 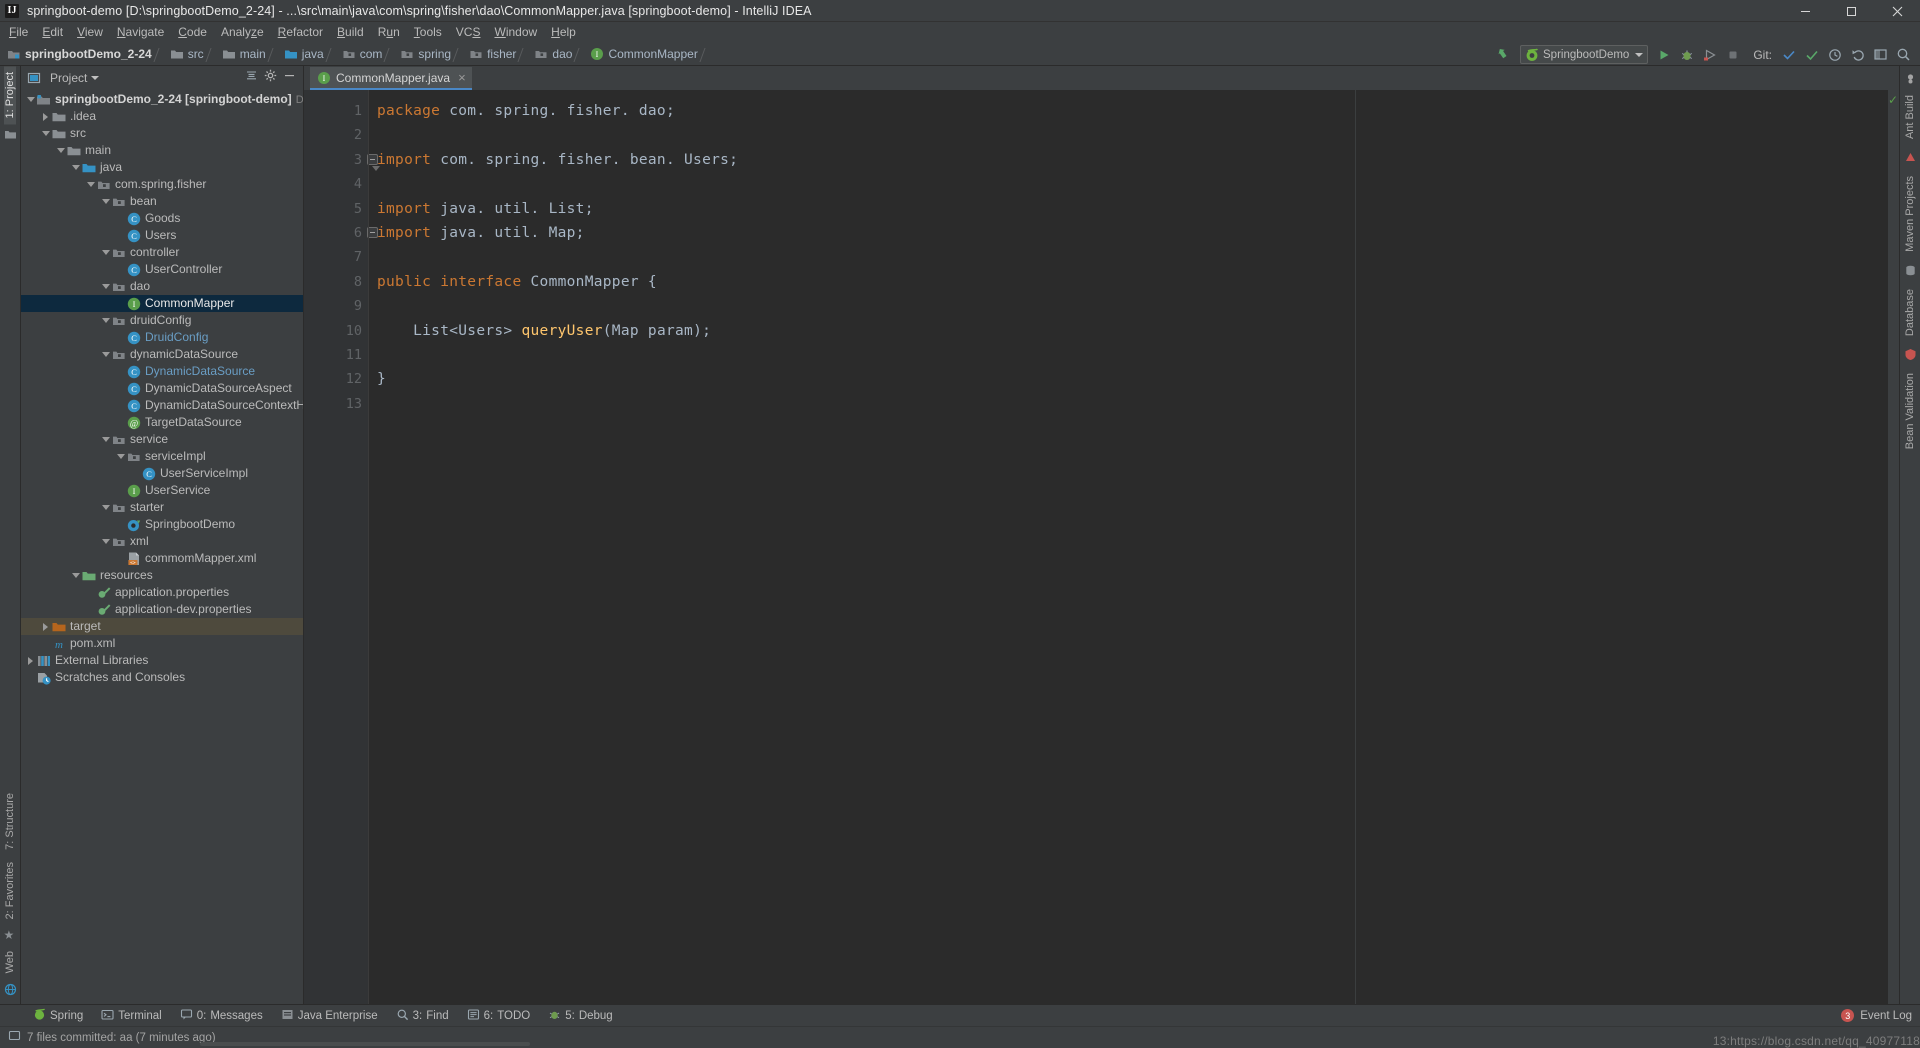 What do you see at coordinates (10, 821) in the screenshot?
I see `sidebar-item-structure: 7: Structure` at bounding box center [10, 821].